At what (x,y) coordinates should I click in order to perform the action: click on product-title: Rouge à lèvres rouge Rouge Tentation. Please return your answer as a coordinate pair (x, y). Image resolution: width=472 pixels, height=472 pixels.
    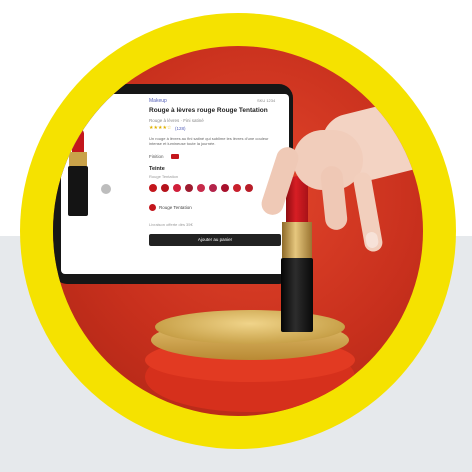
    Looking at the image, I should click on (208, 110).